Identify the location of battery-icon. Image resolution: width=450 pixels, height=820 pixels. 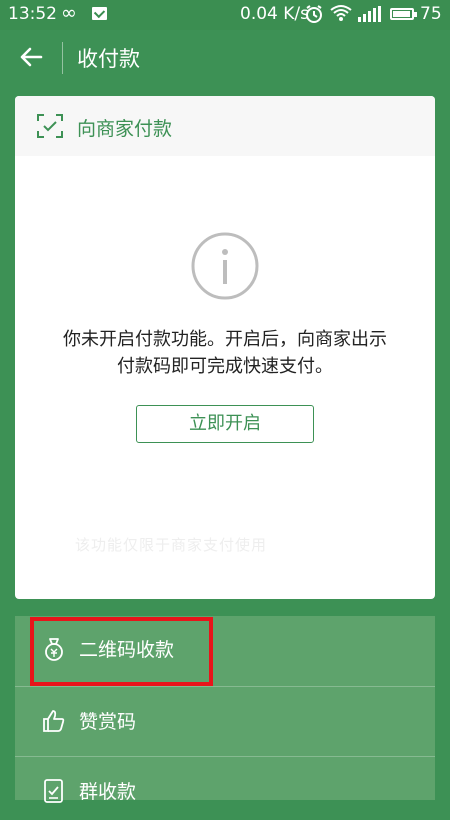
(403, 14).